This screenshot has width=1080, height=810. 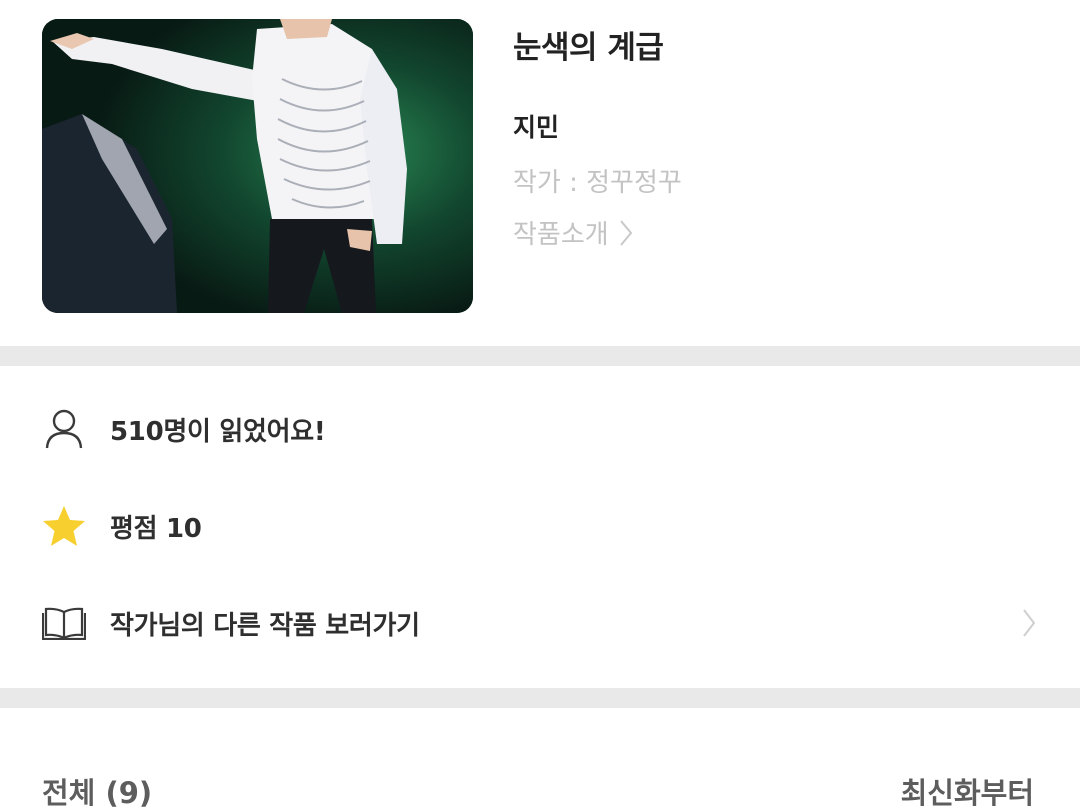 I want to click on user-icon, so click(x=64, y=429).